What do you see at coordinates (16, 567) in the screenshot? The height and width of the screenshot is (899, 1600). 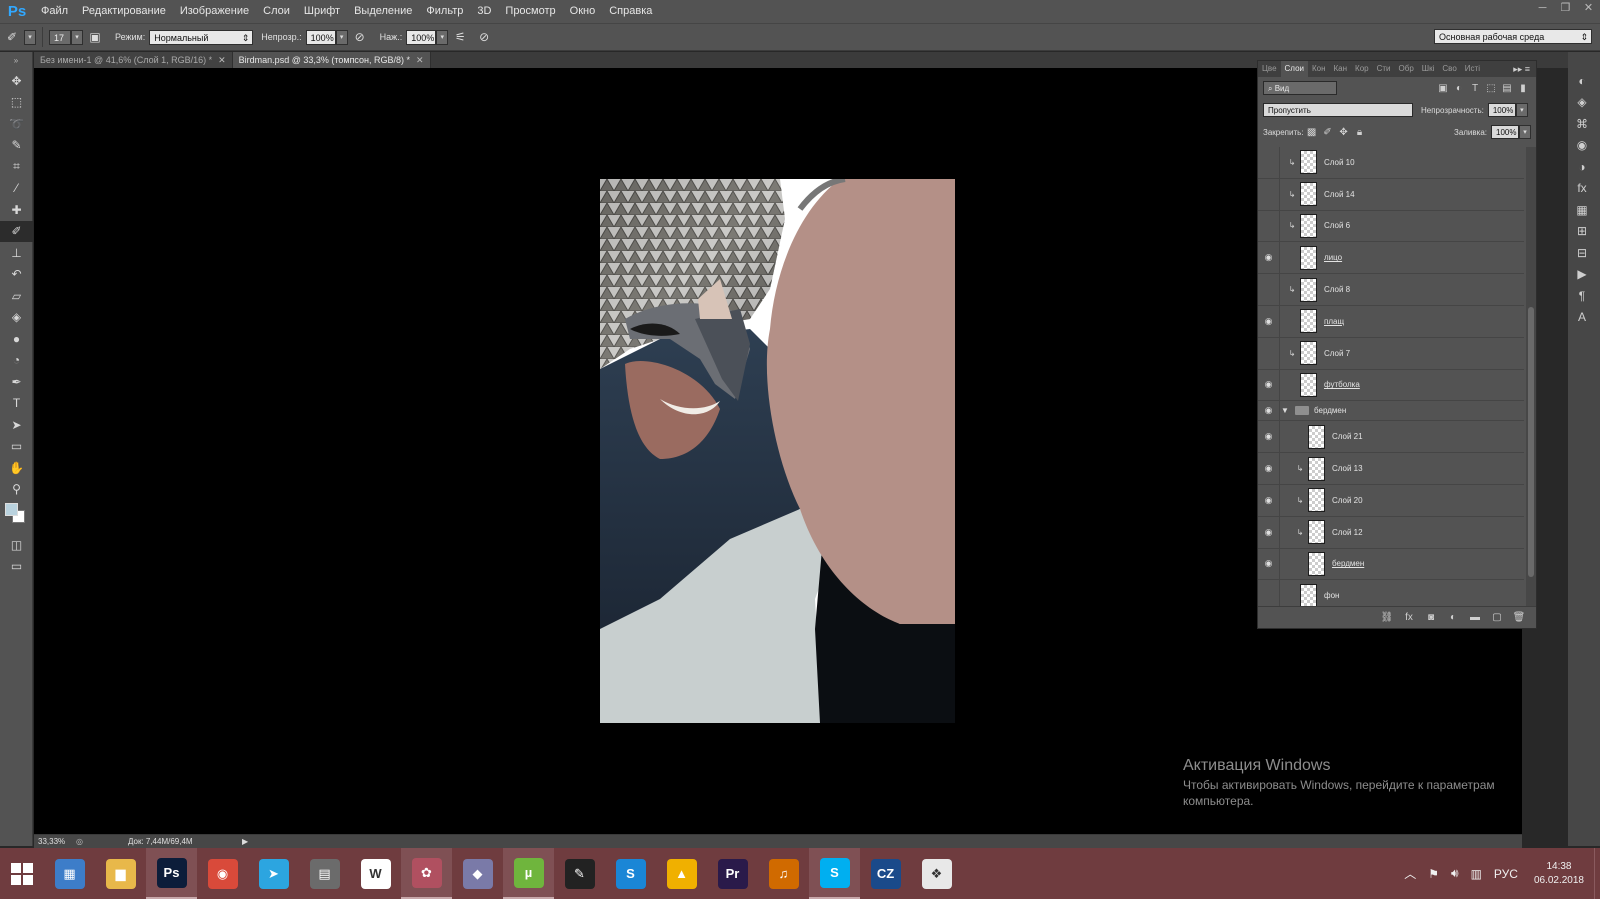 I see `screen-mode-icon: ▭` at bounding box center [16, 567].